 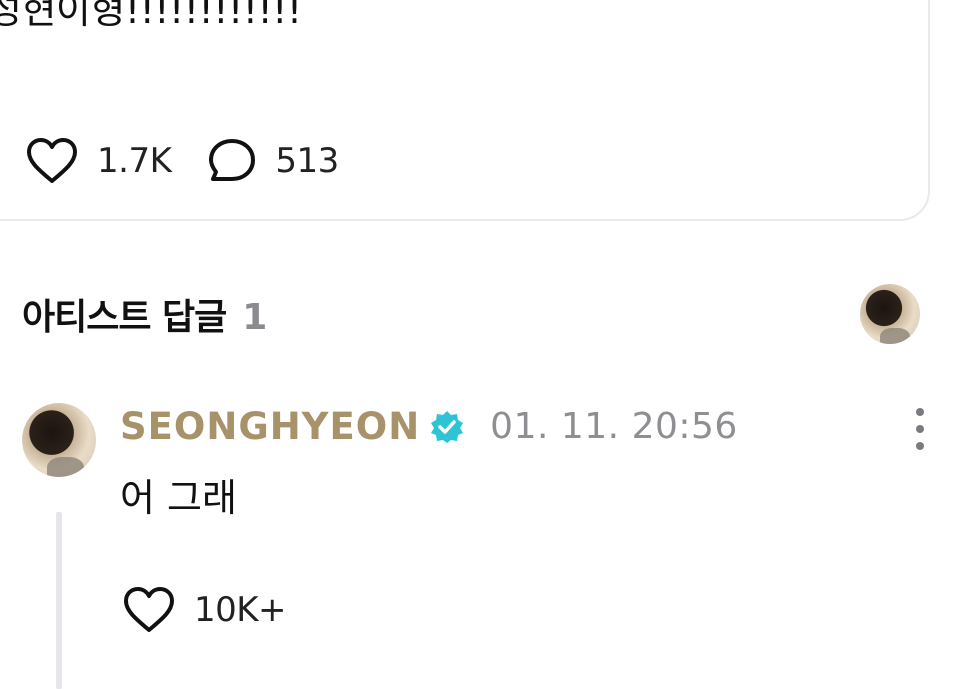 What do you see at coordinates (255, 317) in the screenshot?
I see `artist-replies-count: 1` at bounding box center [255, 317].